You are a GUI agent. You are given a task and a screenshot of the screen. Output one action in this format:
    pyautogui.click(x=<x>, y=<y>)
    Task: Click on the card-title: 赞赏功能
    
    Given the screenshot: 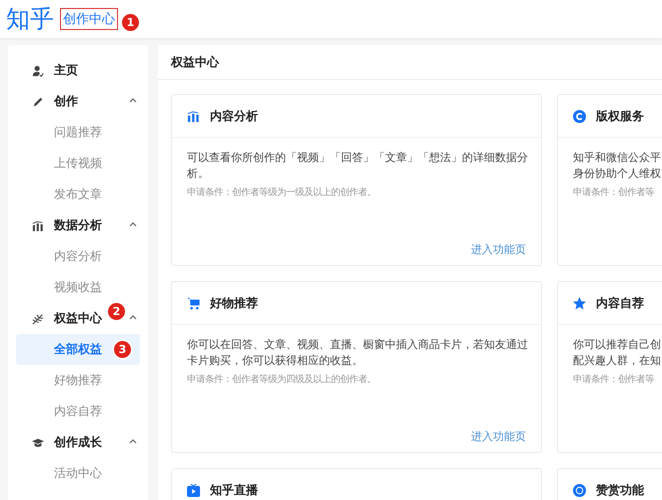 What is the action you would take?
    pyautogui.click(x=620, y=490)
    